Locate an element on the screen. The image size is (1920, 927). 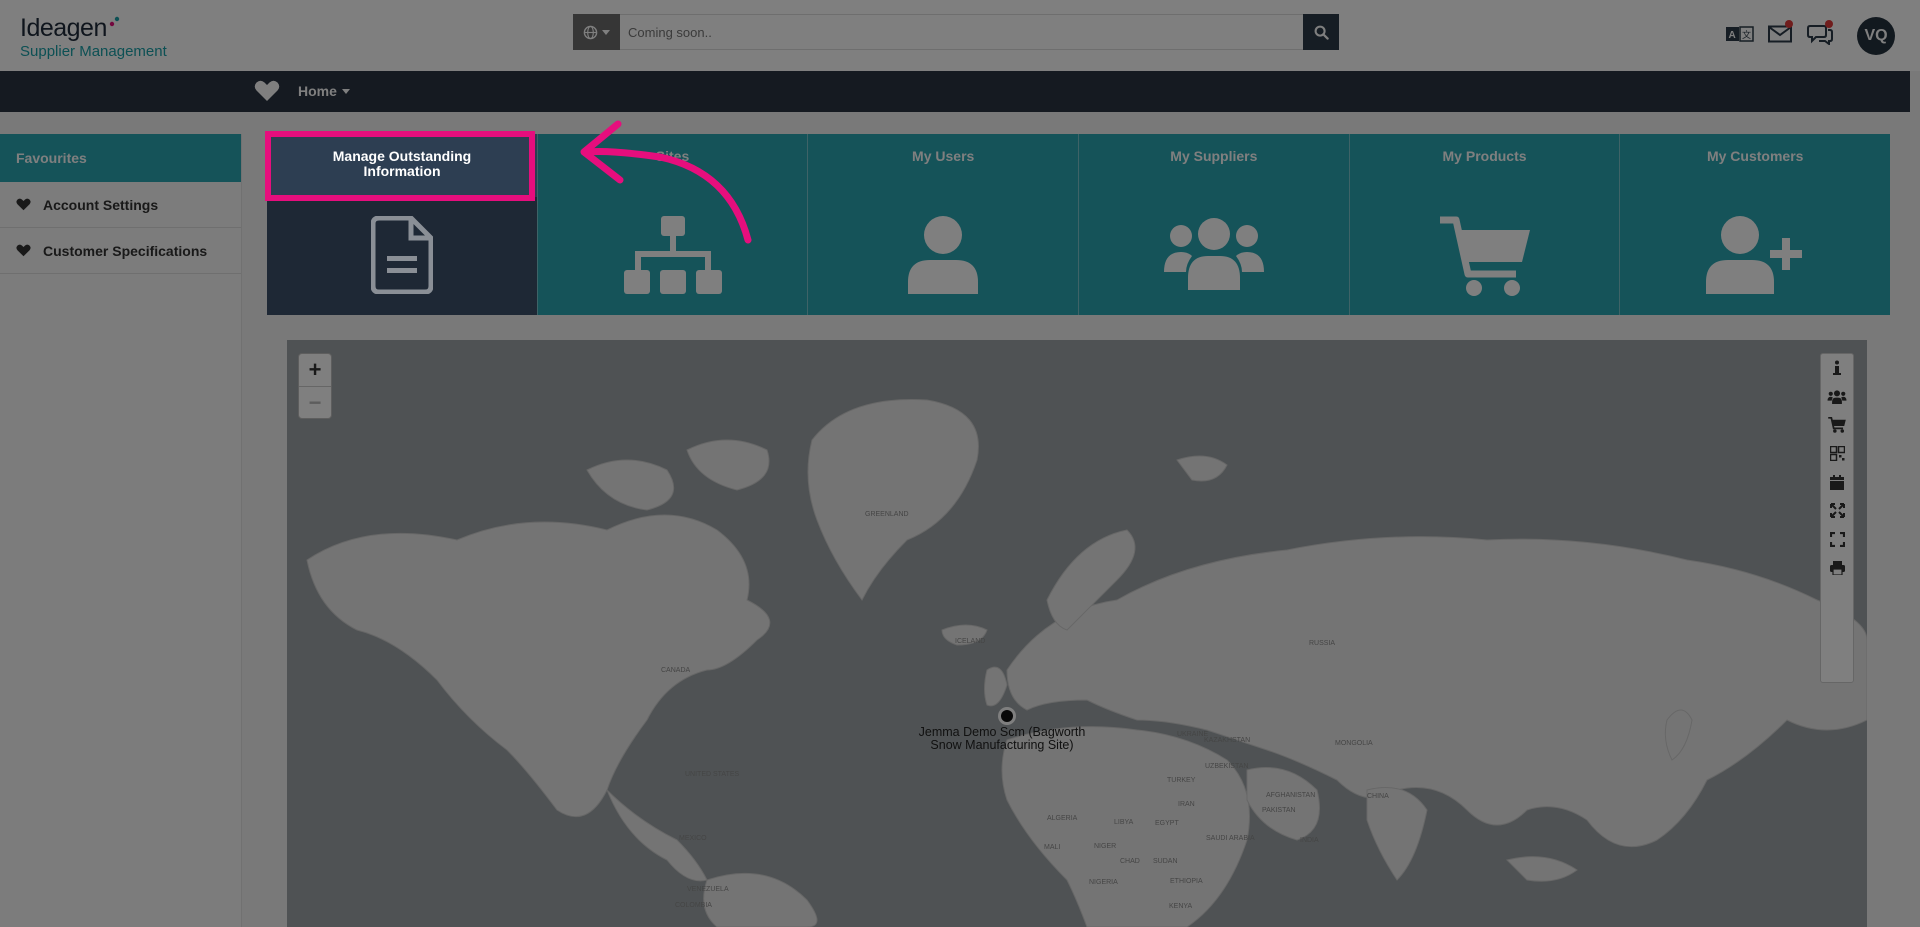
tile-my-users: My Users is located at coordinates (944, 224).